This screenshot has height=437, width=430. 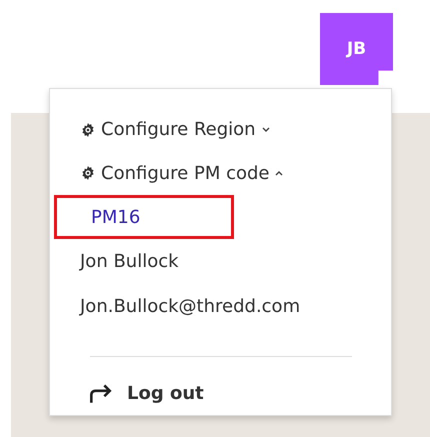 I want to click on avatar: JB, so click(x=356, y=49).